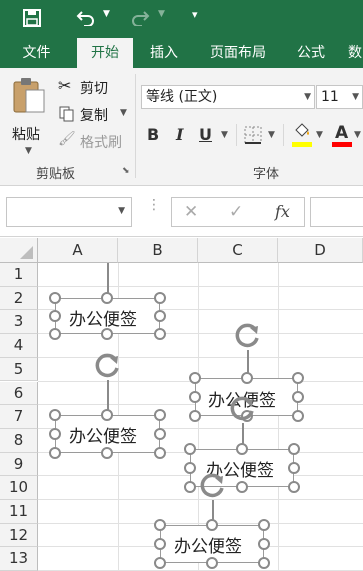  Describe the element at coordinates (164, 53) in the screenshot. I see `tab-insert: 插入` at that location.